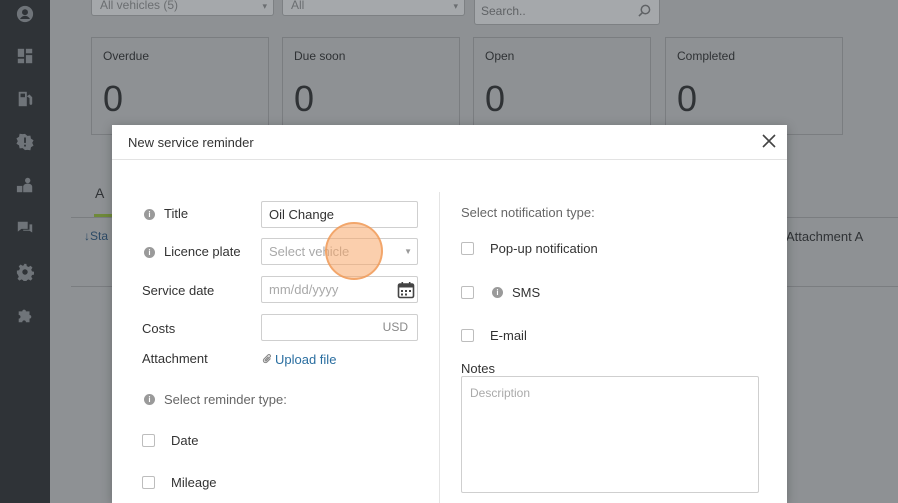  Describe the element at coordinates (25, 185) in the screenshot. I see `driver-icon` at that location.